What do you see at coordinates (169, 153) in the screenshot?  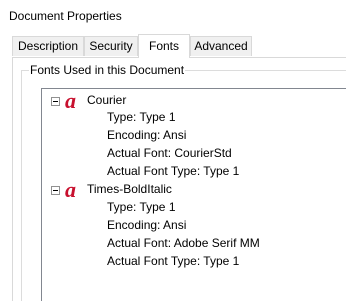 I see `font-prop-actual-font: Actual Font: CourierStd` at bounding box center [169, 153].